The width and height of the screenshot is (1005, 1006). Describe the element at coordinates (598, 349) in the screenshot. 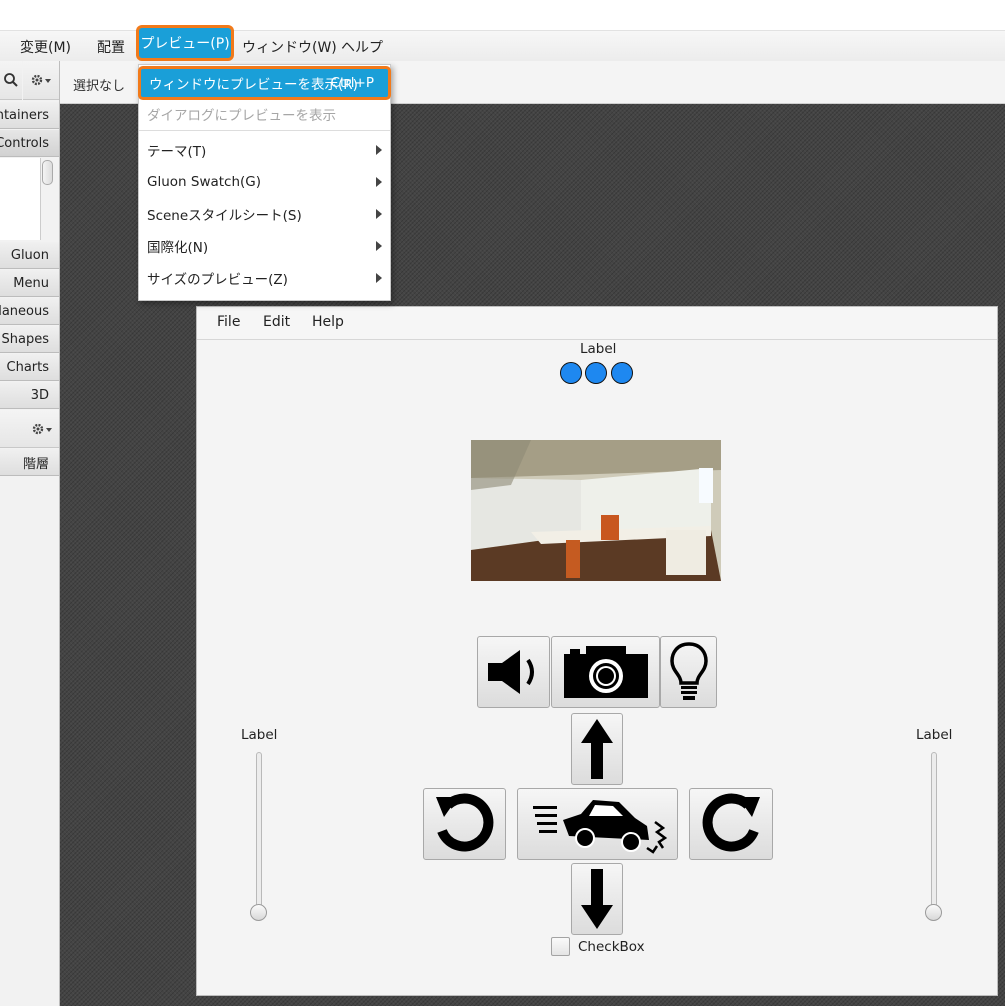

I see `top-label: Label` at that location.